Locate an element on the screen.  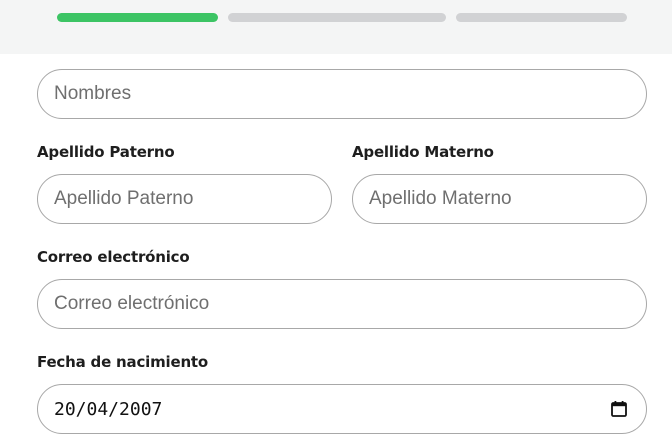
apellido-paterno-input is located at coordinates (183, 199).